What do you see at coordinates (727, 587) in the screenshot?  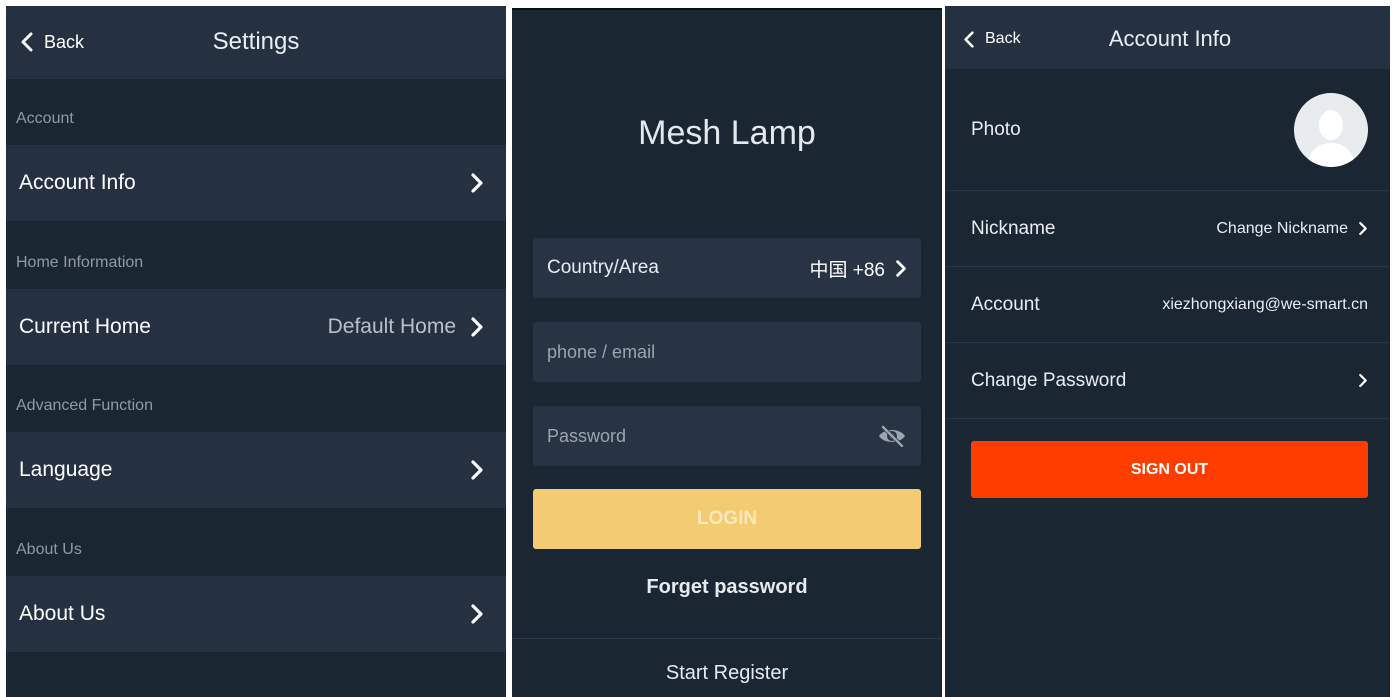 I see `forget-password-link: Forget password` at bounding box center [727, 587].